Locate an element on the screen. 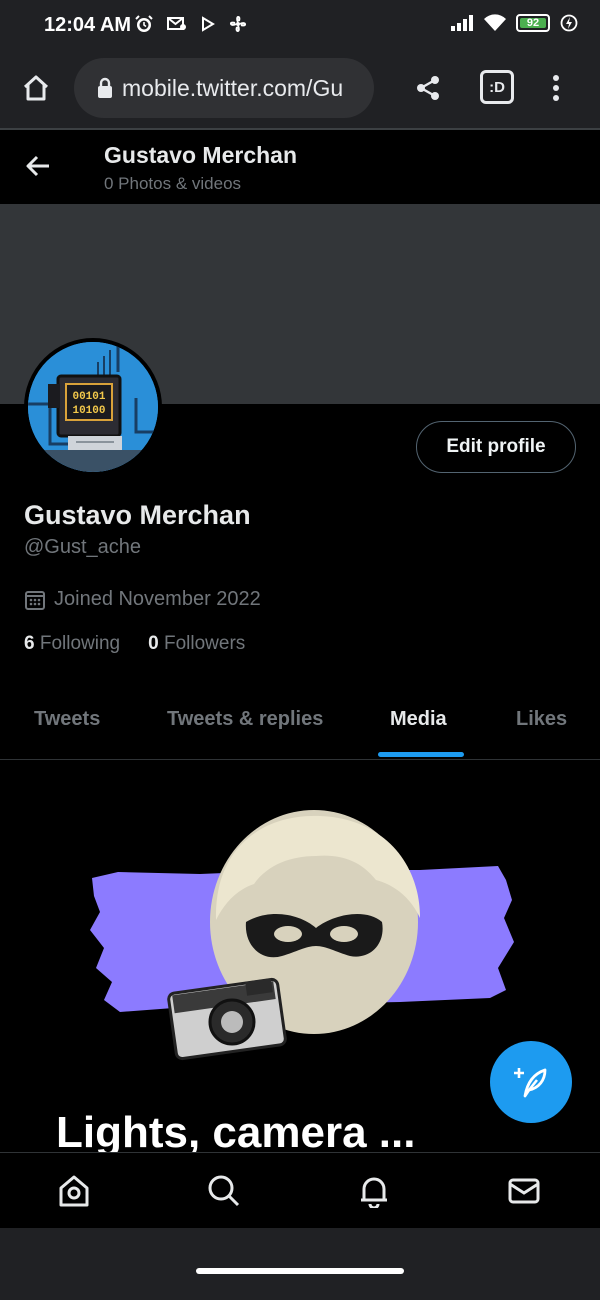  edit-profile-button: Edit profile is located at coordinates (496, 447).